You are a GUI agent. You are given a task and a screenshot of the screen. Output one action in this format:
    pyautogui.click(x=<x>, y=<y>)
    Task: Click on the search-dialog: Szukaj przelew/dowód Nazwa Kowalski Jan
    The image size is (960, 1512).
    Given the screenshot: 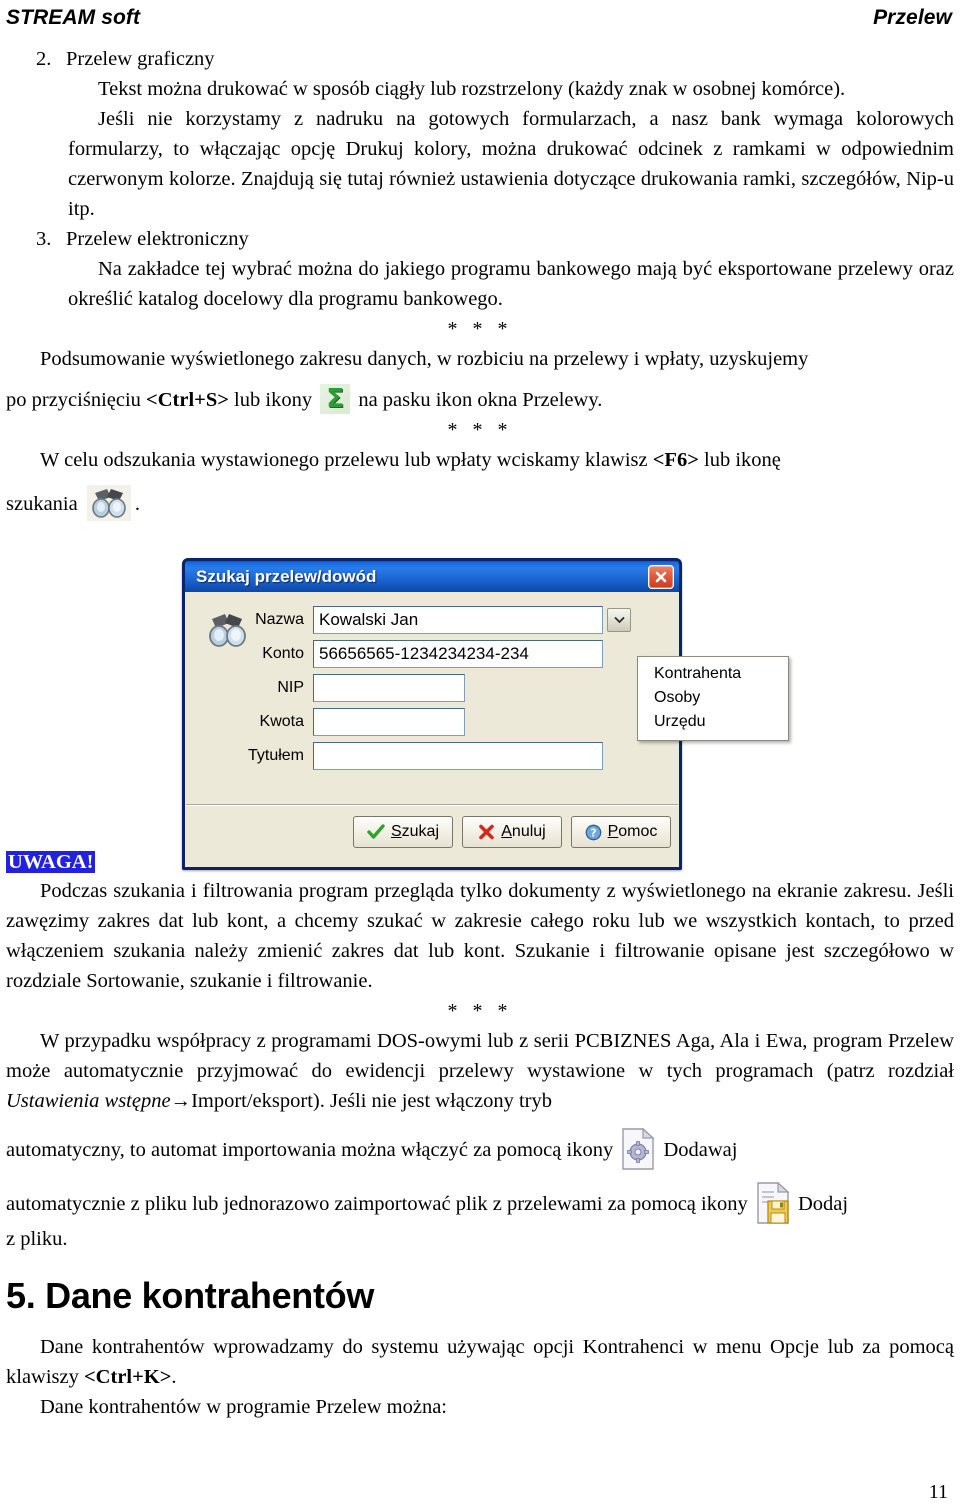 What is the action you would take?
    pyautogui.click(x=485, y=714)
    